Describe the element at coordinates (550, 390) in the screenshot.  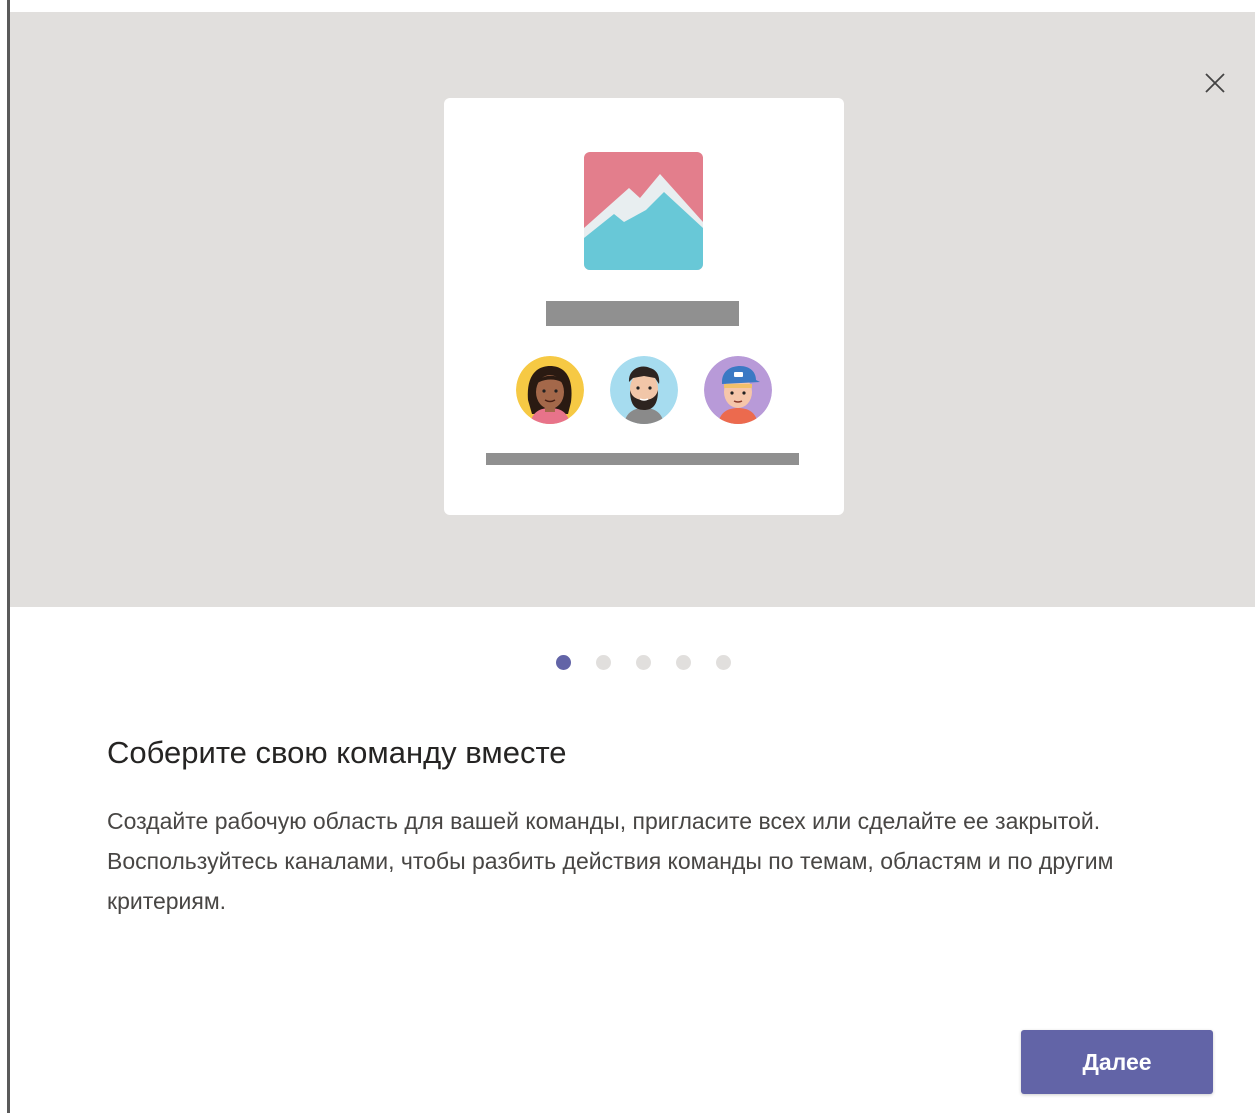
I see `avatar-woman` at that location.